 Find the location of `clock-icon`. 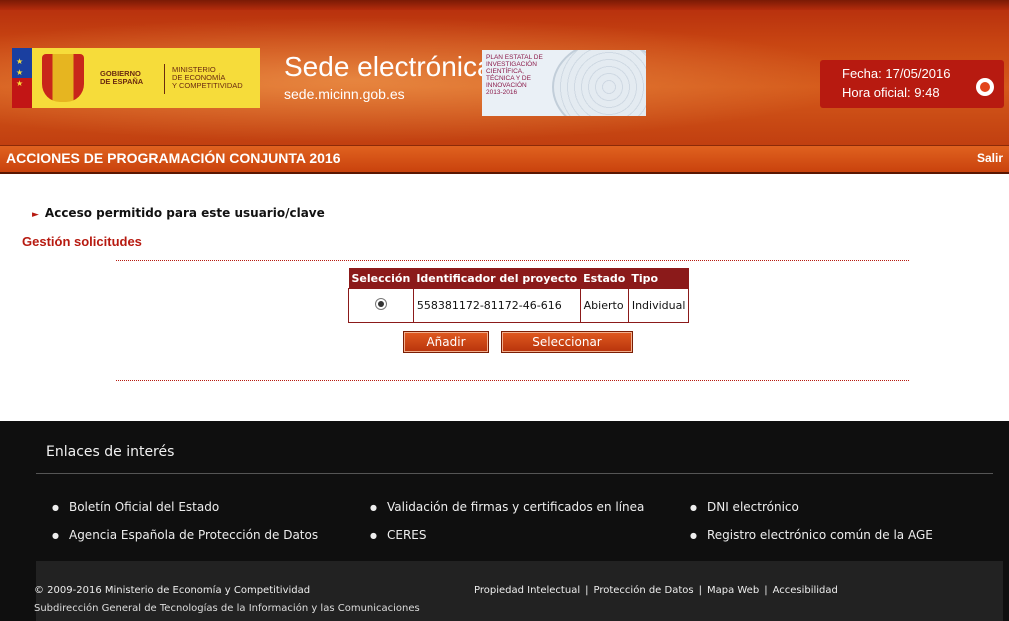

clock-icon is located at coordinates (985, 87).